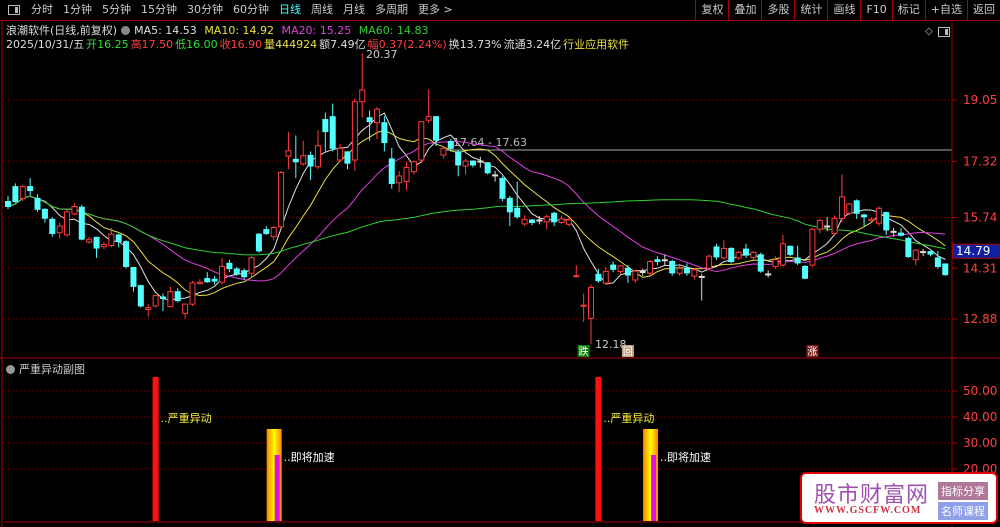 The image size is (1000, 527). Describe the element at coordinates (45, 369) in the screenshot. I see `indicator-title: 严重异动副图` at that location.